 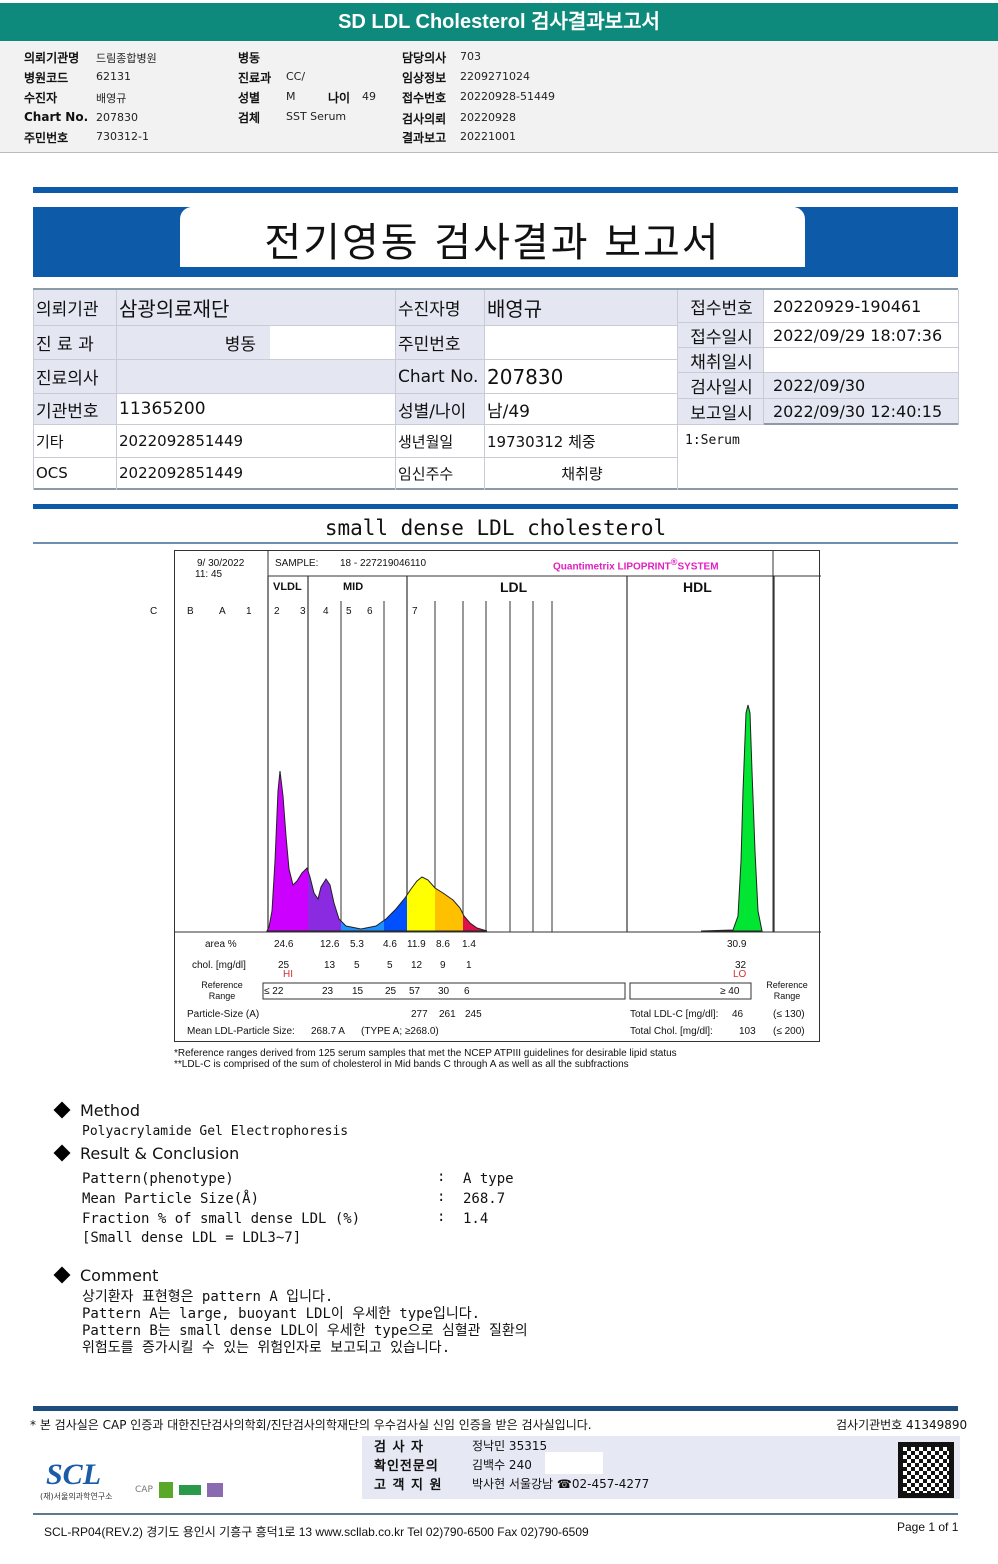 I want to click on flag-lo: LO, so click(x=740, y=974).